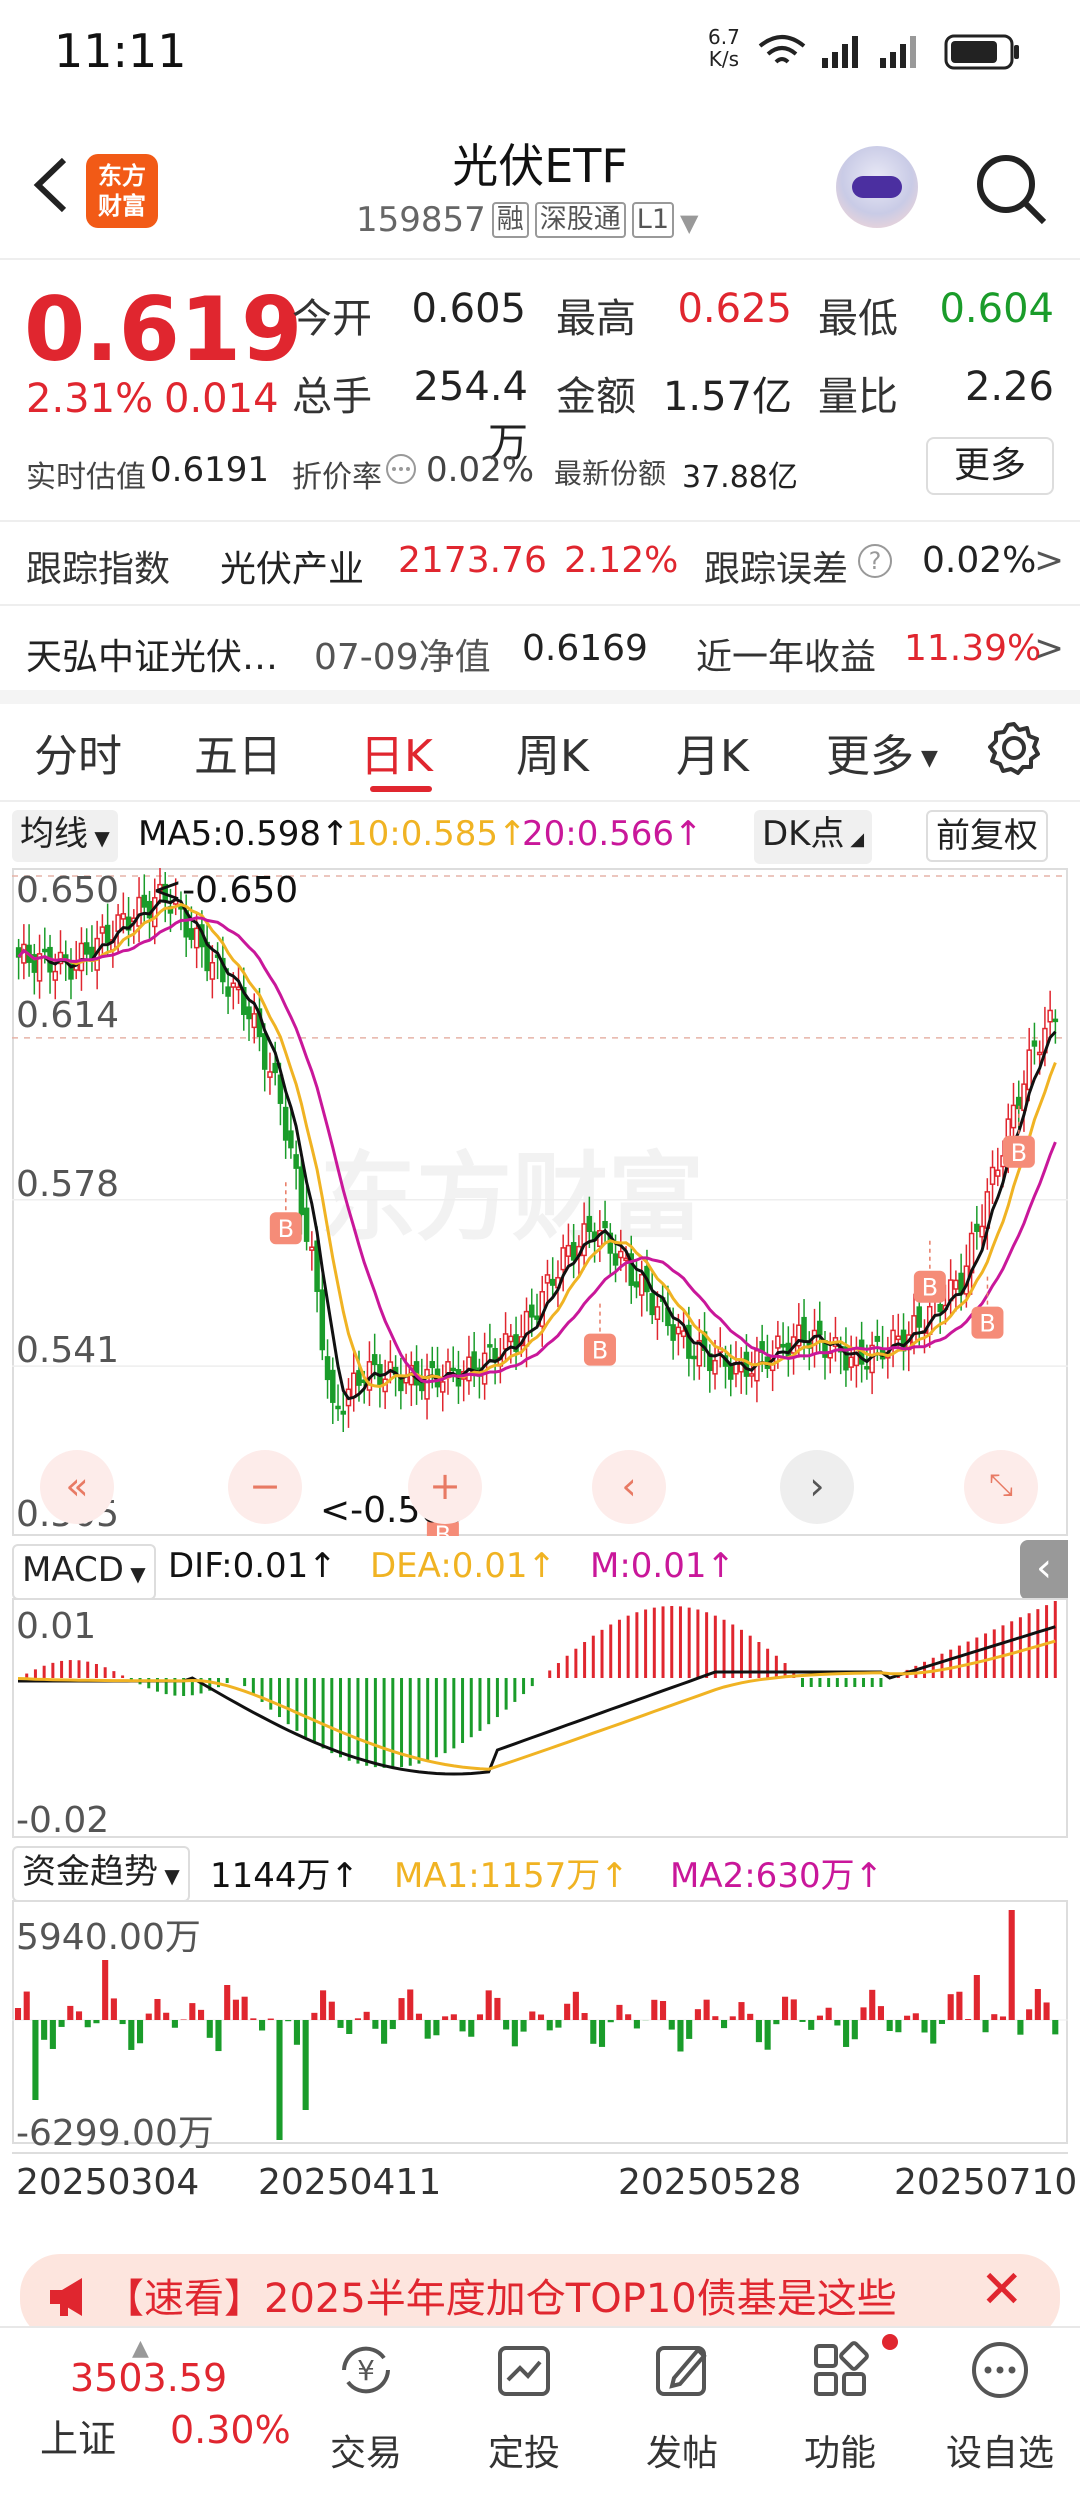  What do you see at coordinates (332, 319) in the screenshot?
I see `open-label: 今开` at bounding box center [332, 319].